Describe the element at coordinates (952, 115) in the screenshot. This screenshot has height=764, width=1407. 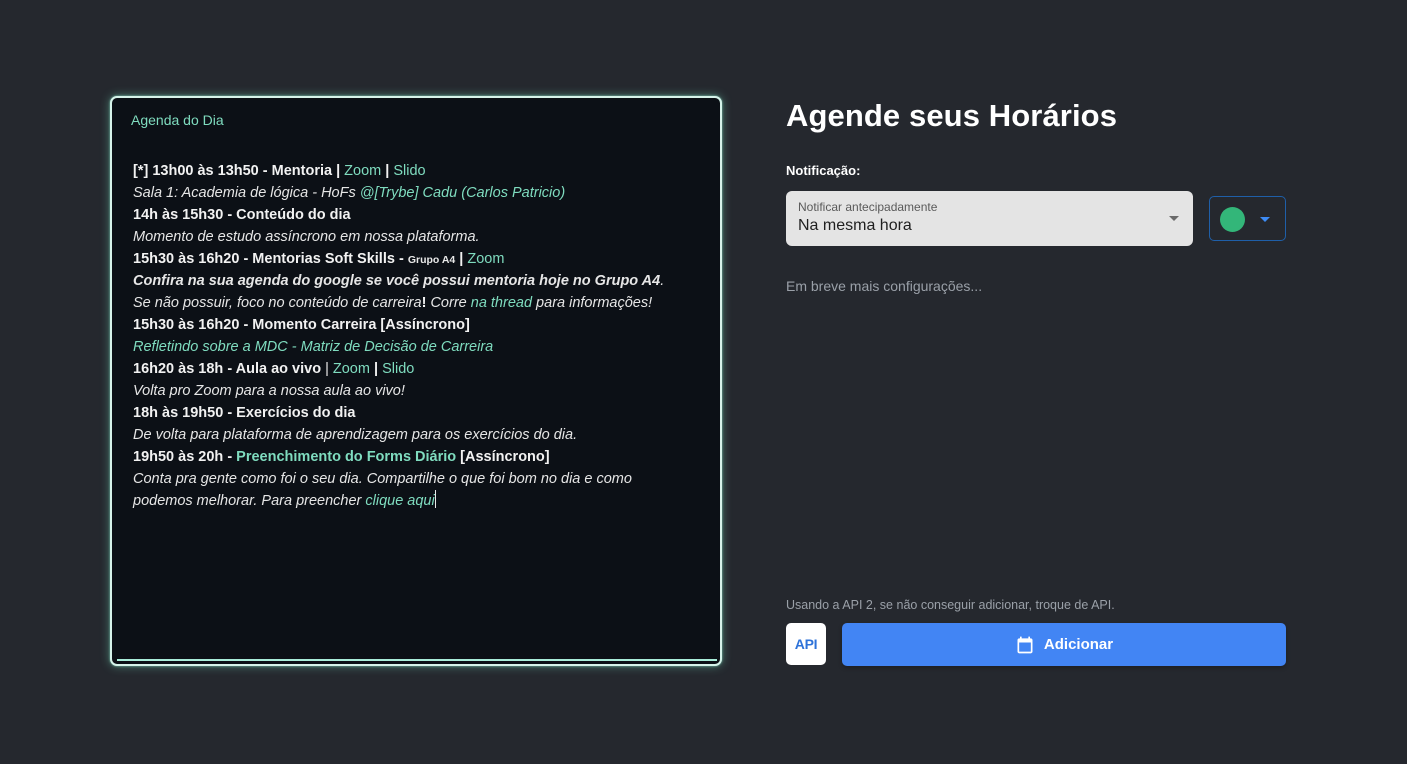
I see `page-title: Agende seus Horários` at that location.